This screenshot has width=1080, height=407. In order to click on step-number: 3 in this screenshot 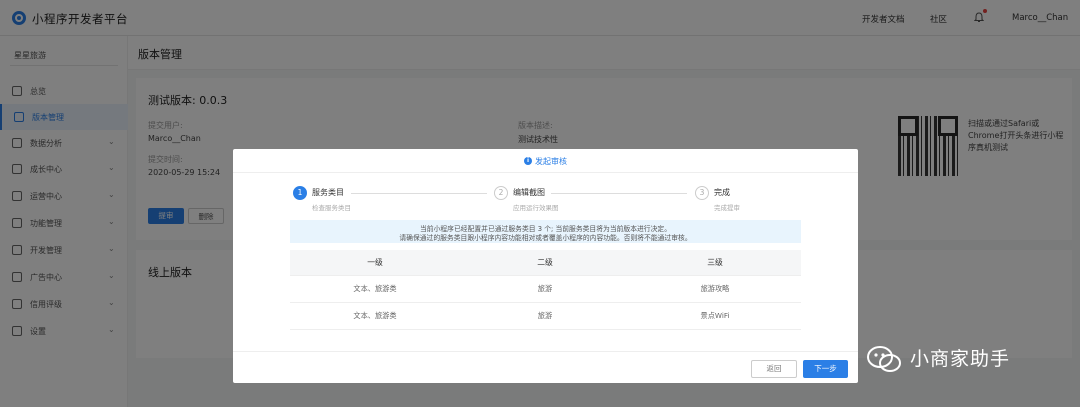, I will do `click(702, 193)`.